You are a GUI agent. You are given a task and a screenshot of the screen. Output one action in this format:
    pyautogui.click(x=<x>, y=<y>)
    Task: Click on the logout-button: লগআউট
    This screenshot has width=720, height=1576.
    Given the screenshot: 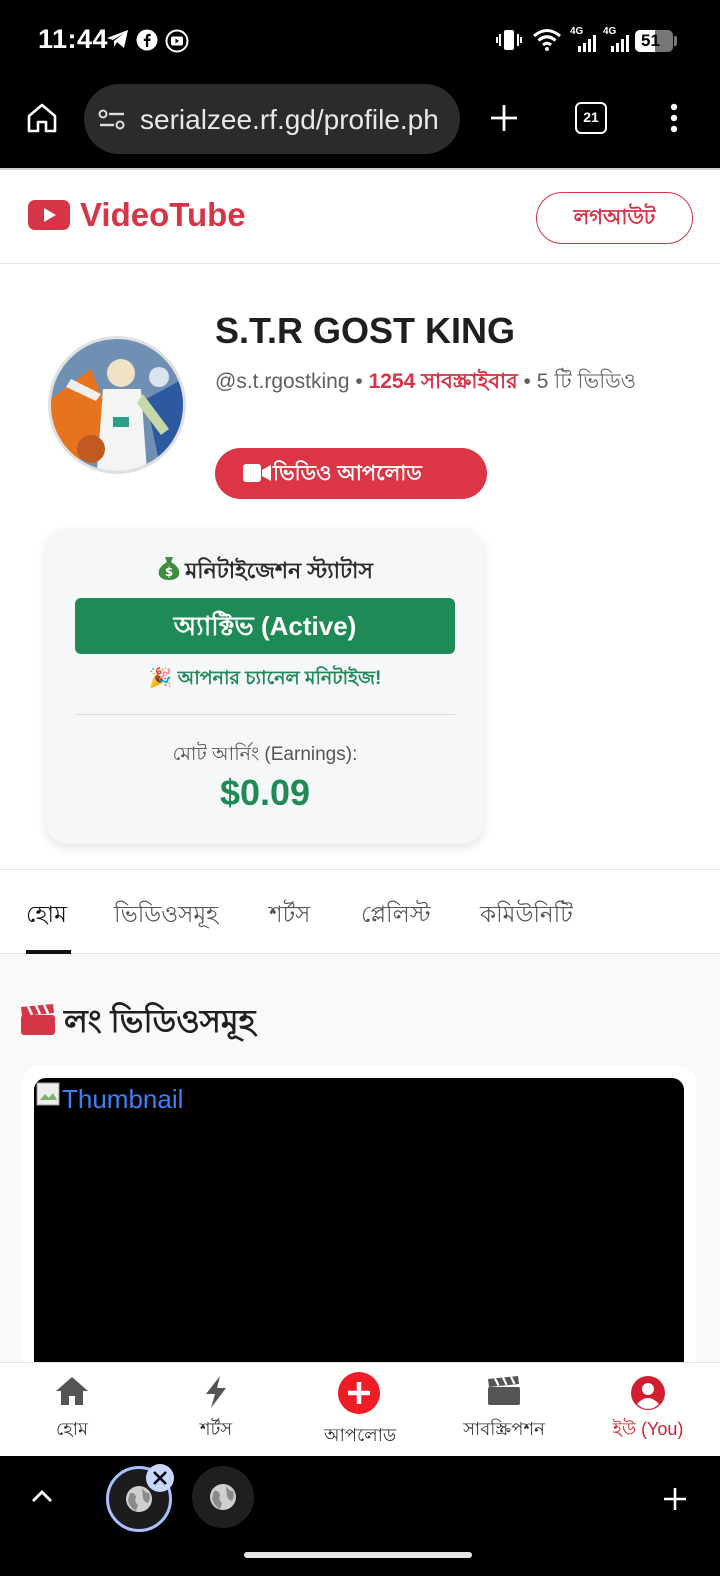 What is the action you would take?
    pyautogui.click(x=614, y=218)
    